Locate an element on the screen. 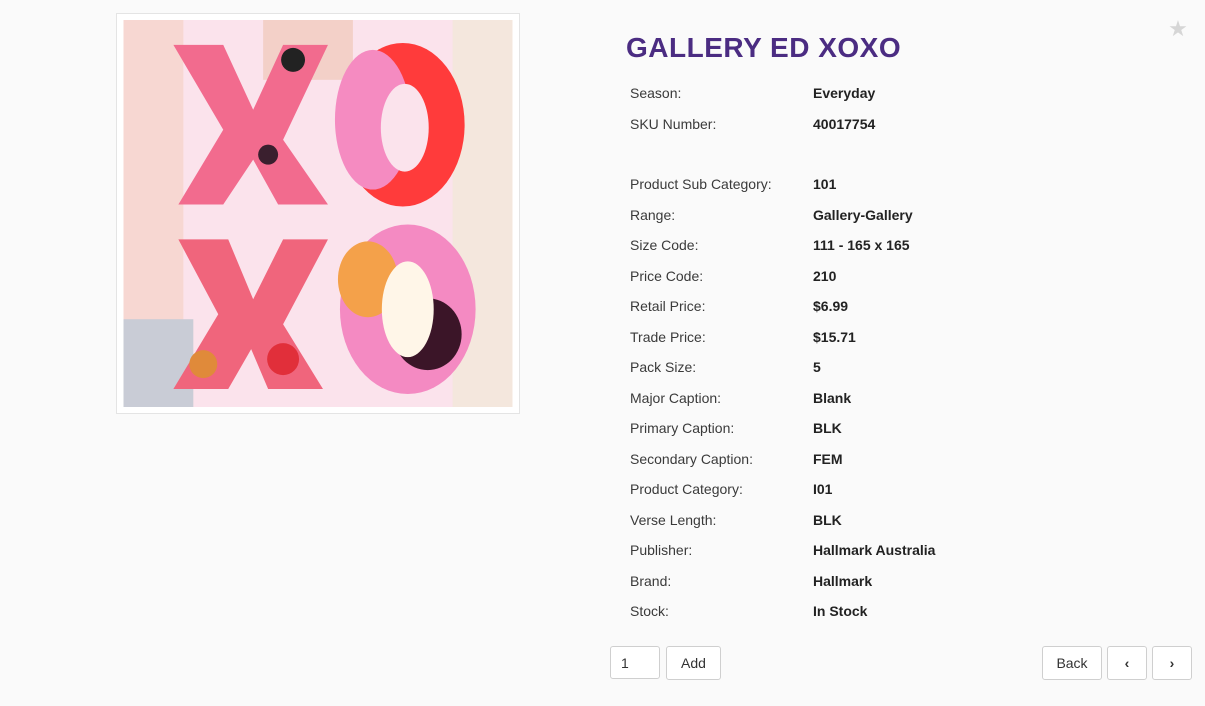  detail-row: Publisher: Hallmark Australia is located at coordinates (898, 550).